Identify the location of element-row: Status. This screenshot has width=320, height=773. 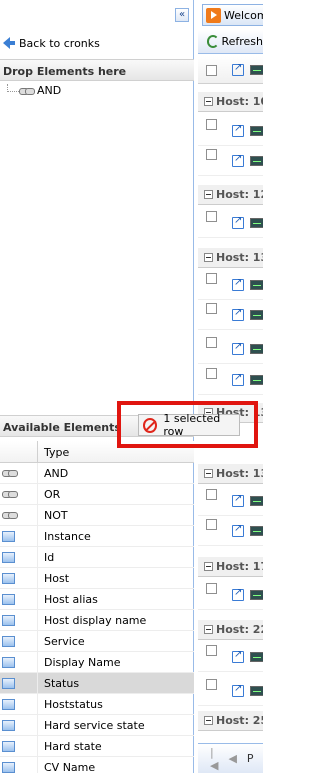
(97, 683).